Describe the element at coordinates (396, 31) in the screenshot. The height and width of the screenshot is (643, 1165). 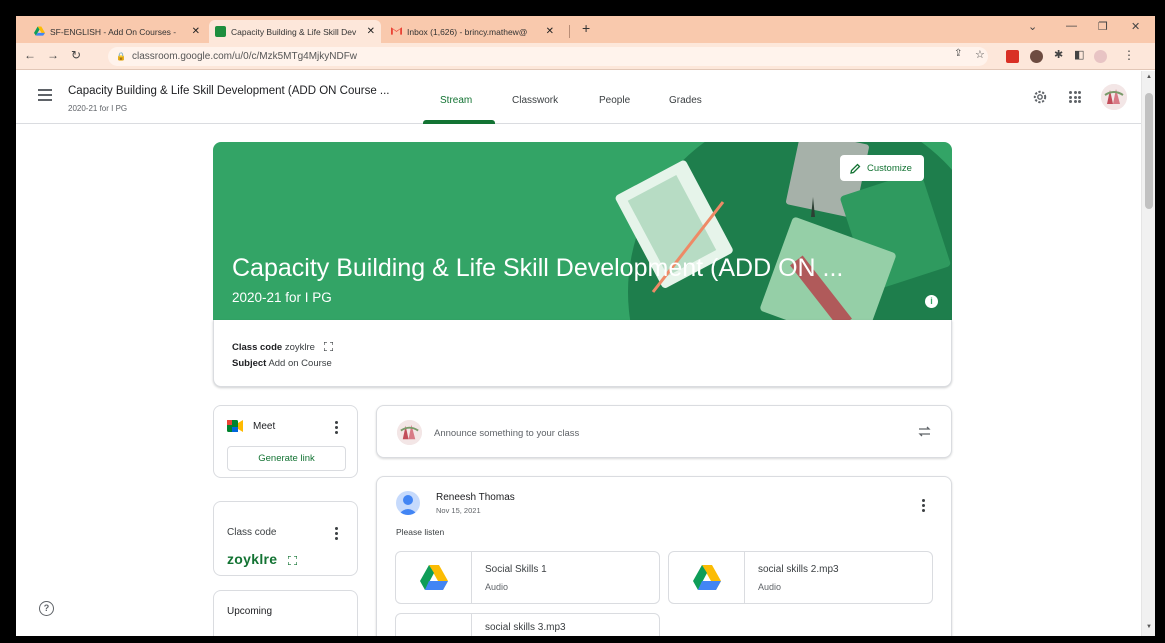
I see `gmail-icon` at that location.